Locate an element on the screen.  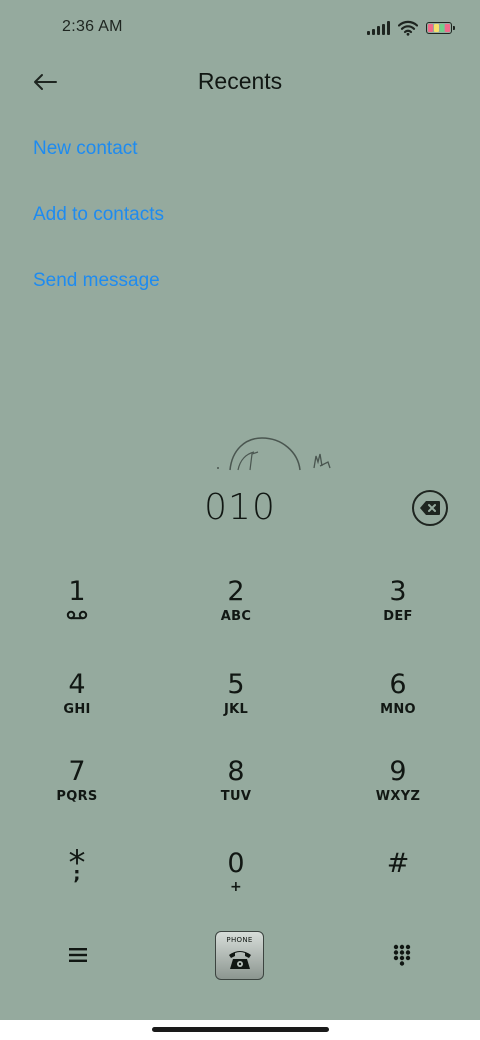
key-9: 9 WXYZ is located at coordinates (398, 796).